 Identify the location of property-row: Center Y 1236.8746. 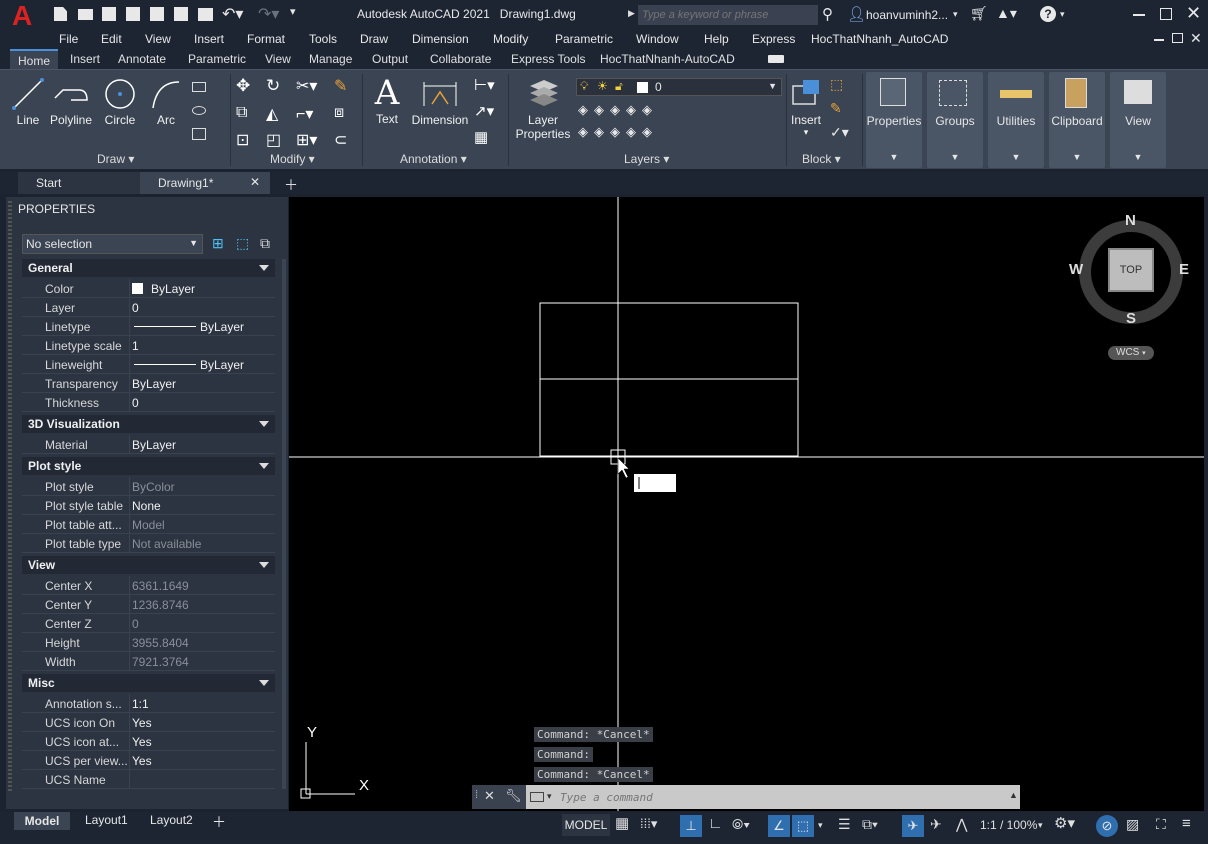
(148, 604).